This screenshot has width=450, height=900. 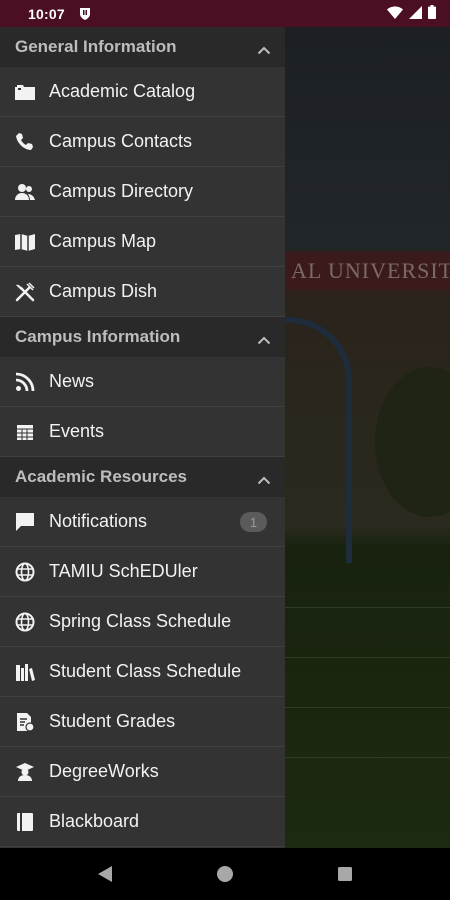 What do you see at coordinates (103, 291) in the screenshot?
I see `menu-item-label: Campus Dish` at bounding box center [103, 291].